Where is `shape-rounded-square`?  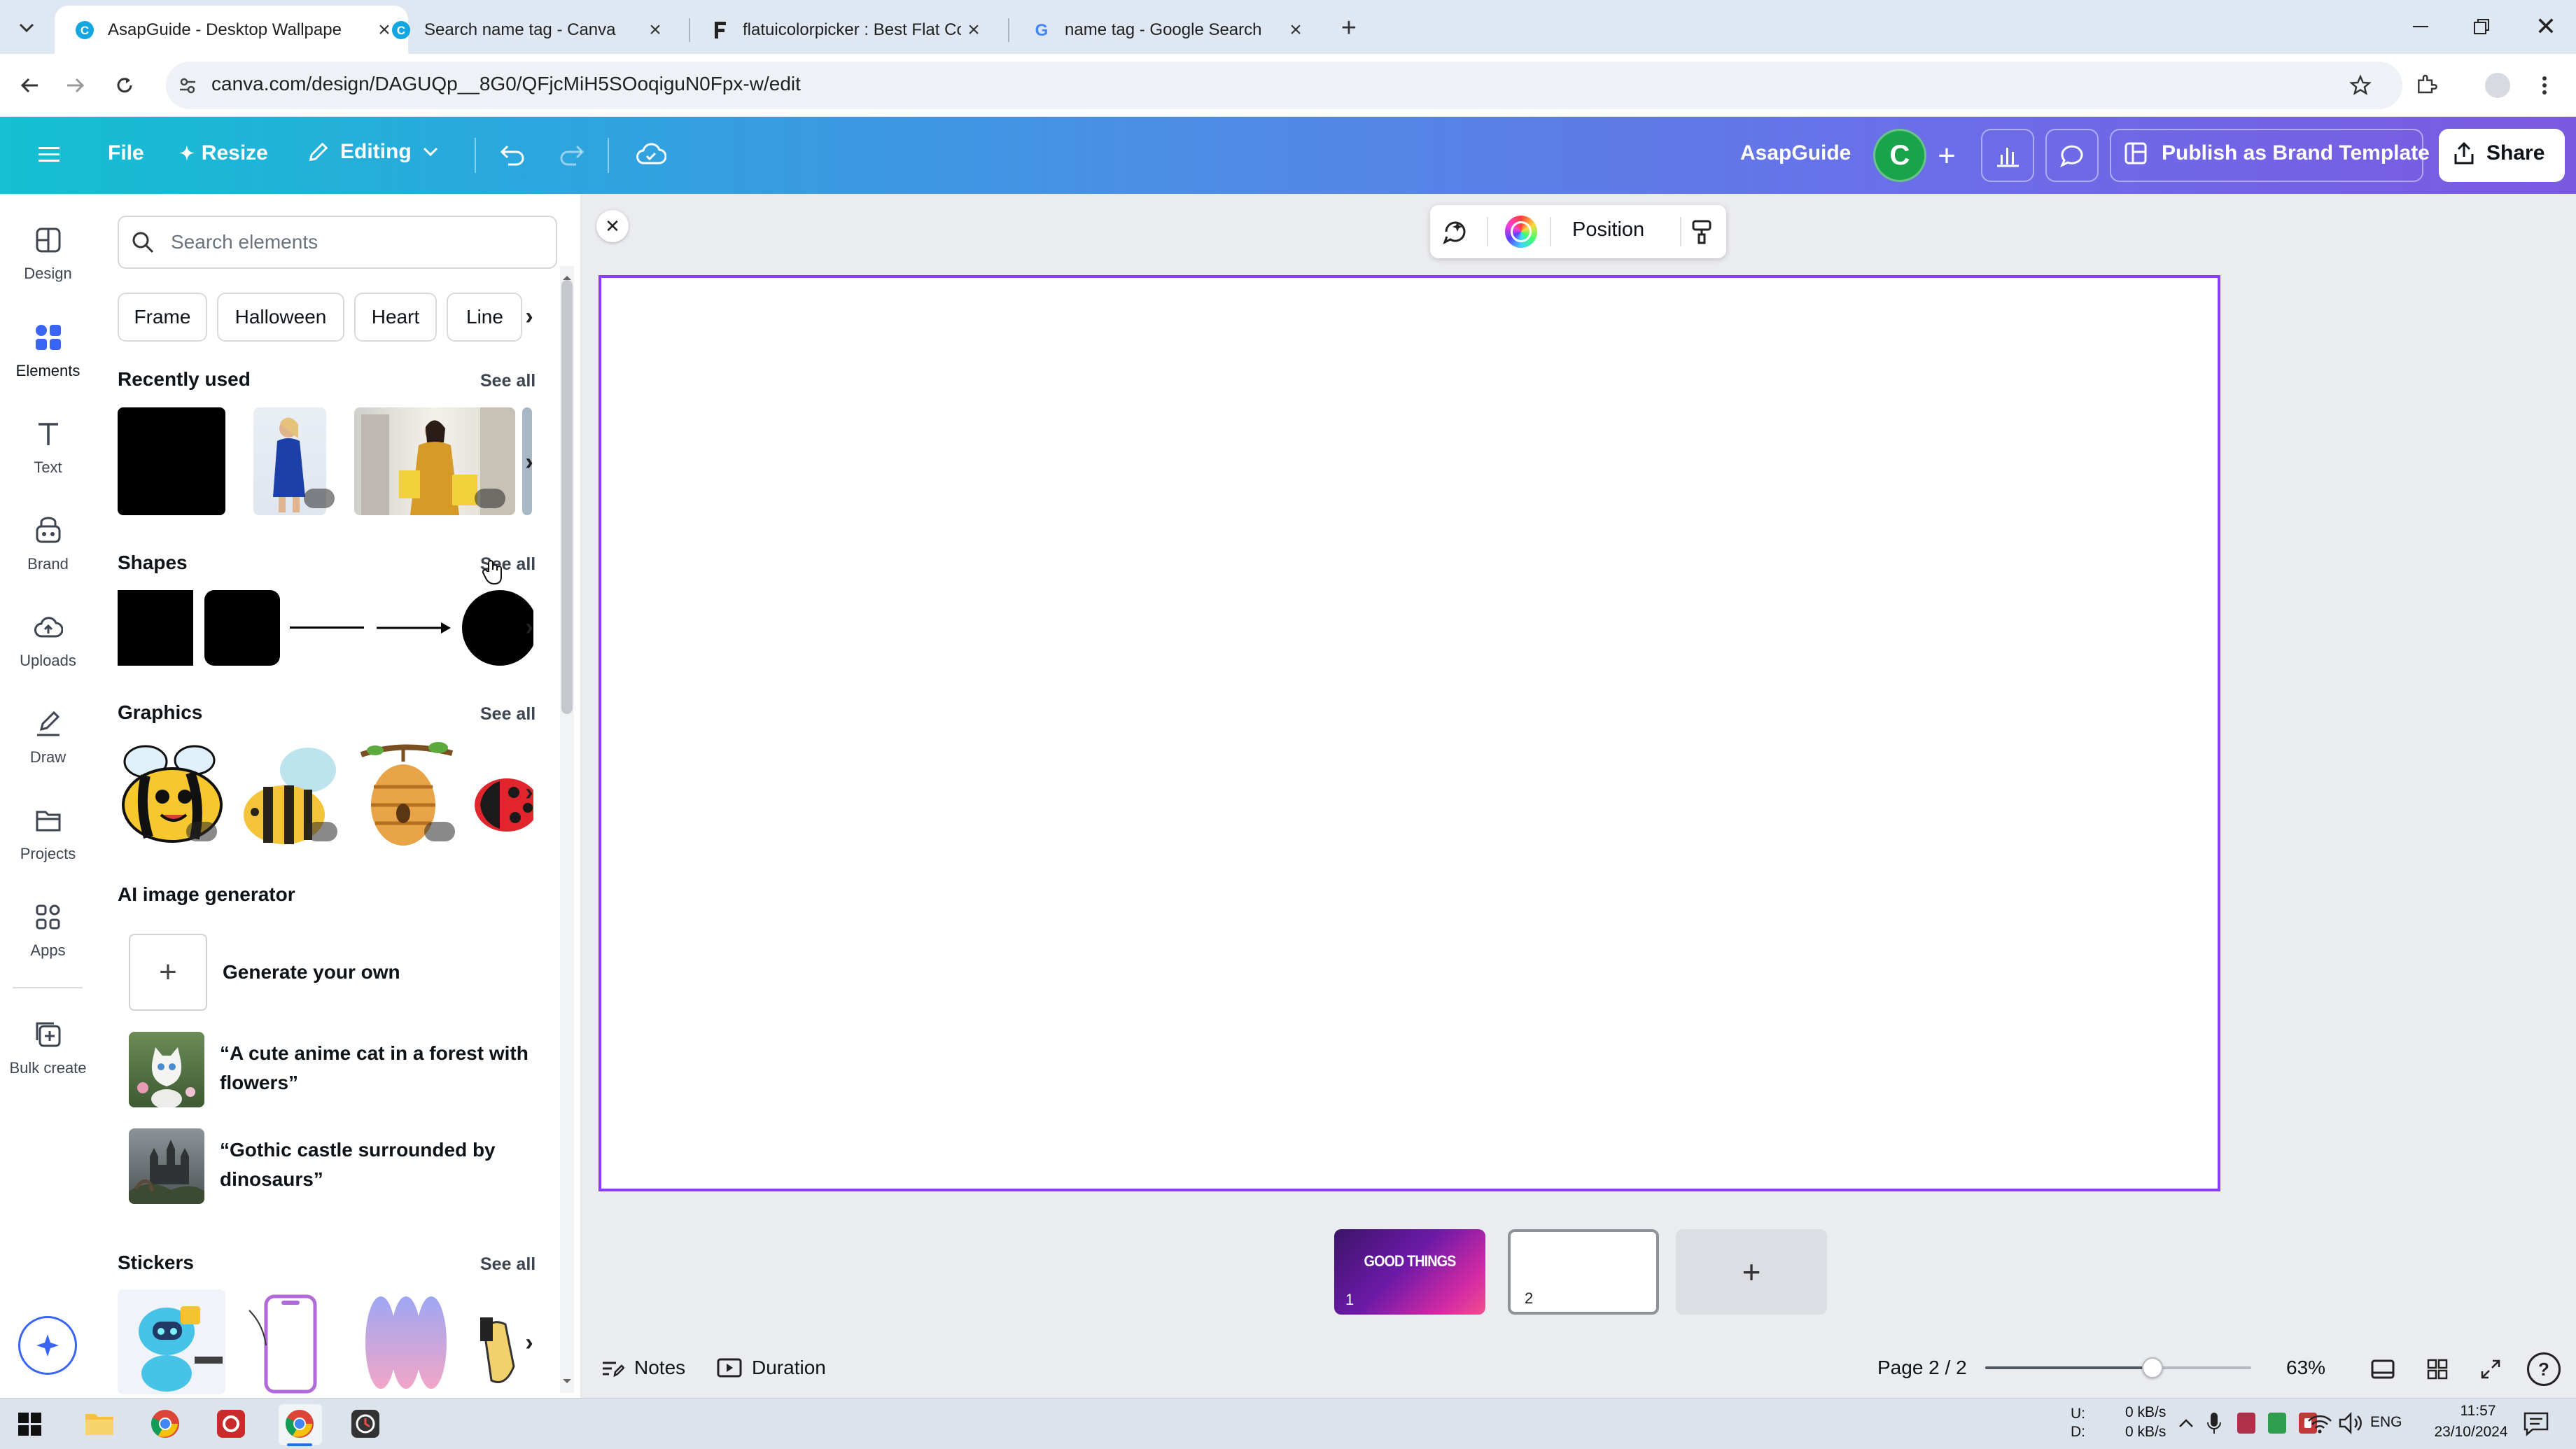 shape-rounded-square is located at coordinates (242, 628).